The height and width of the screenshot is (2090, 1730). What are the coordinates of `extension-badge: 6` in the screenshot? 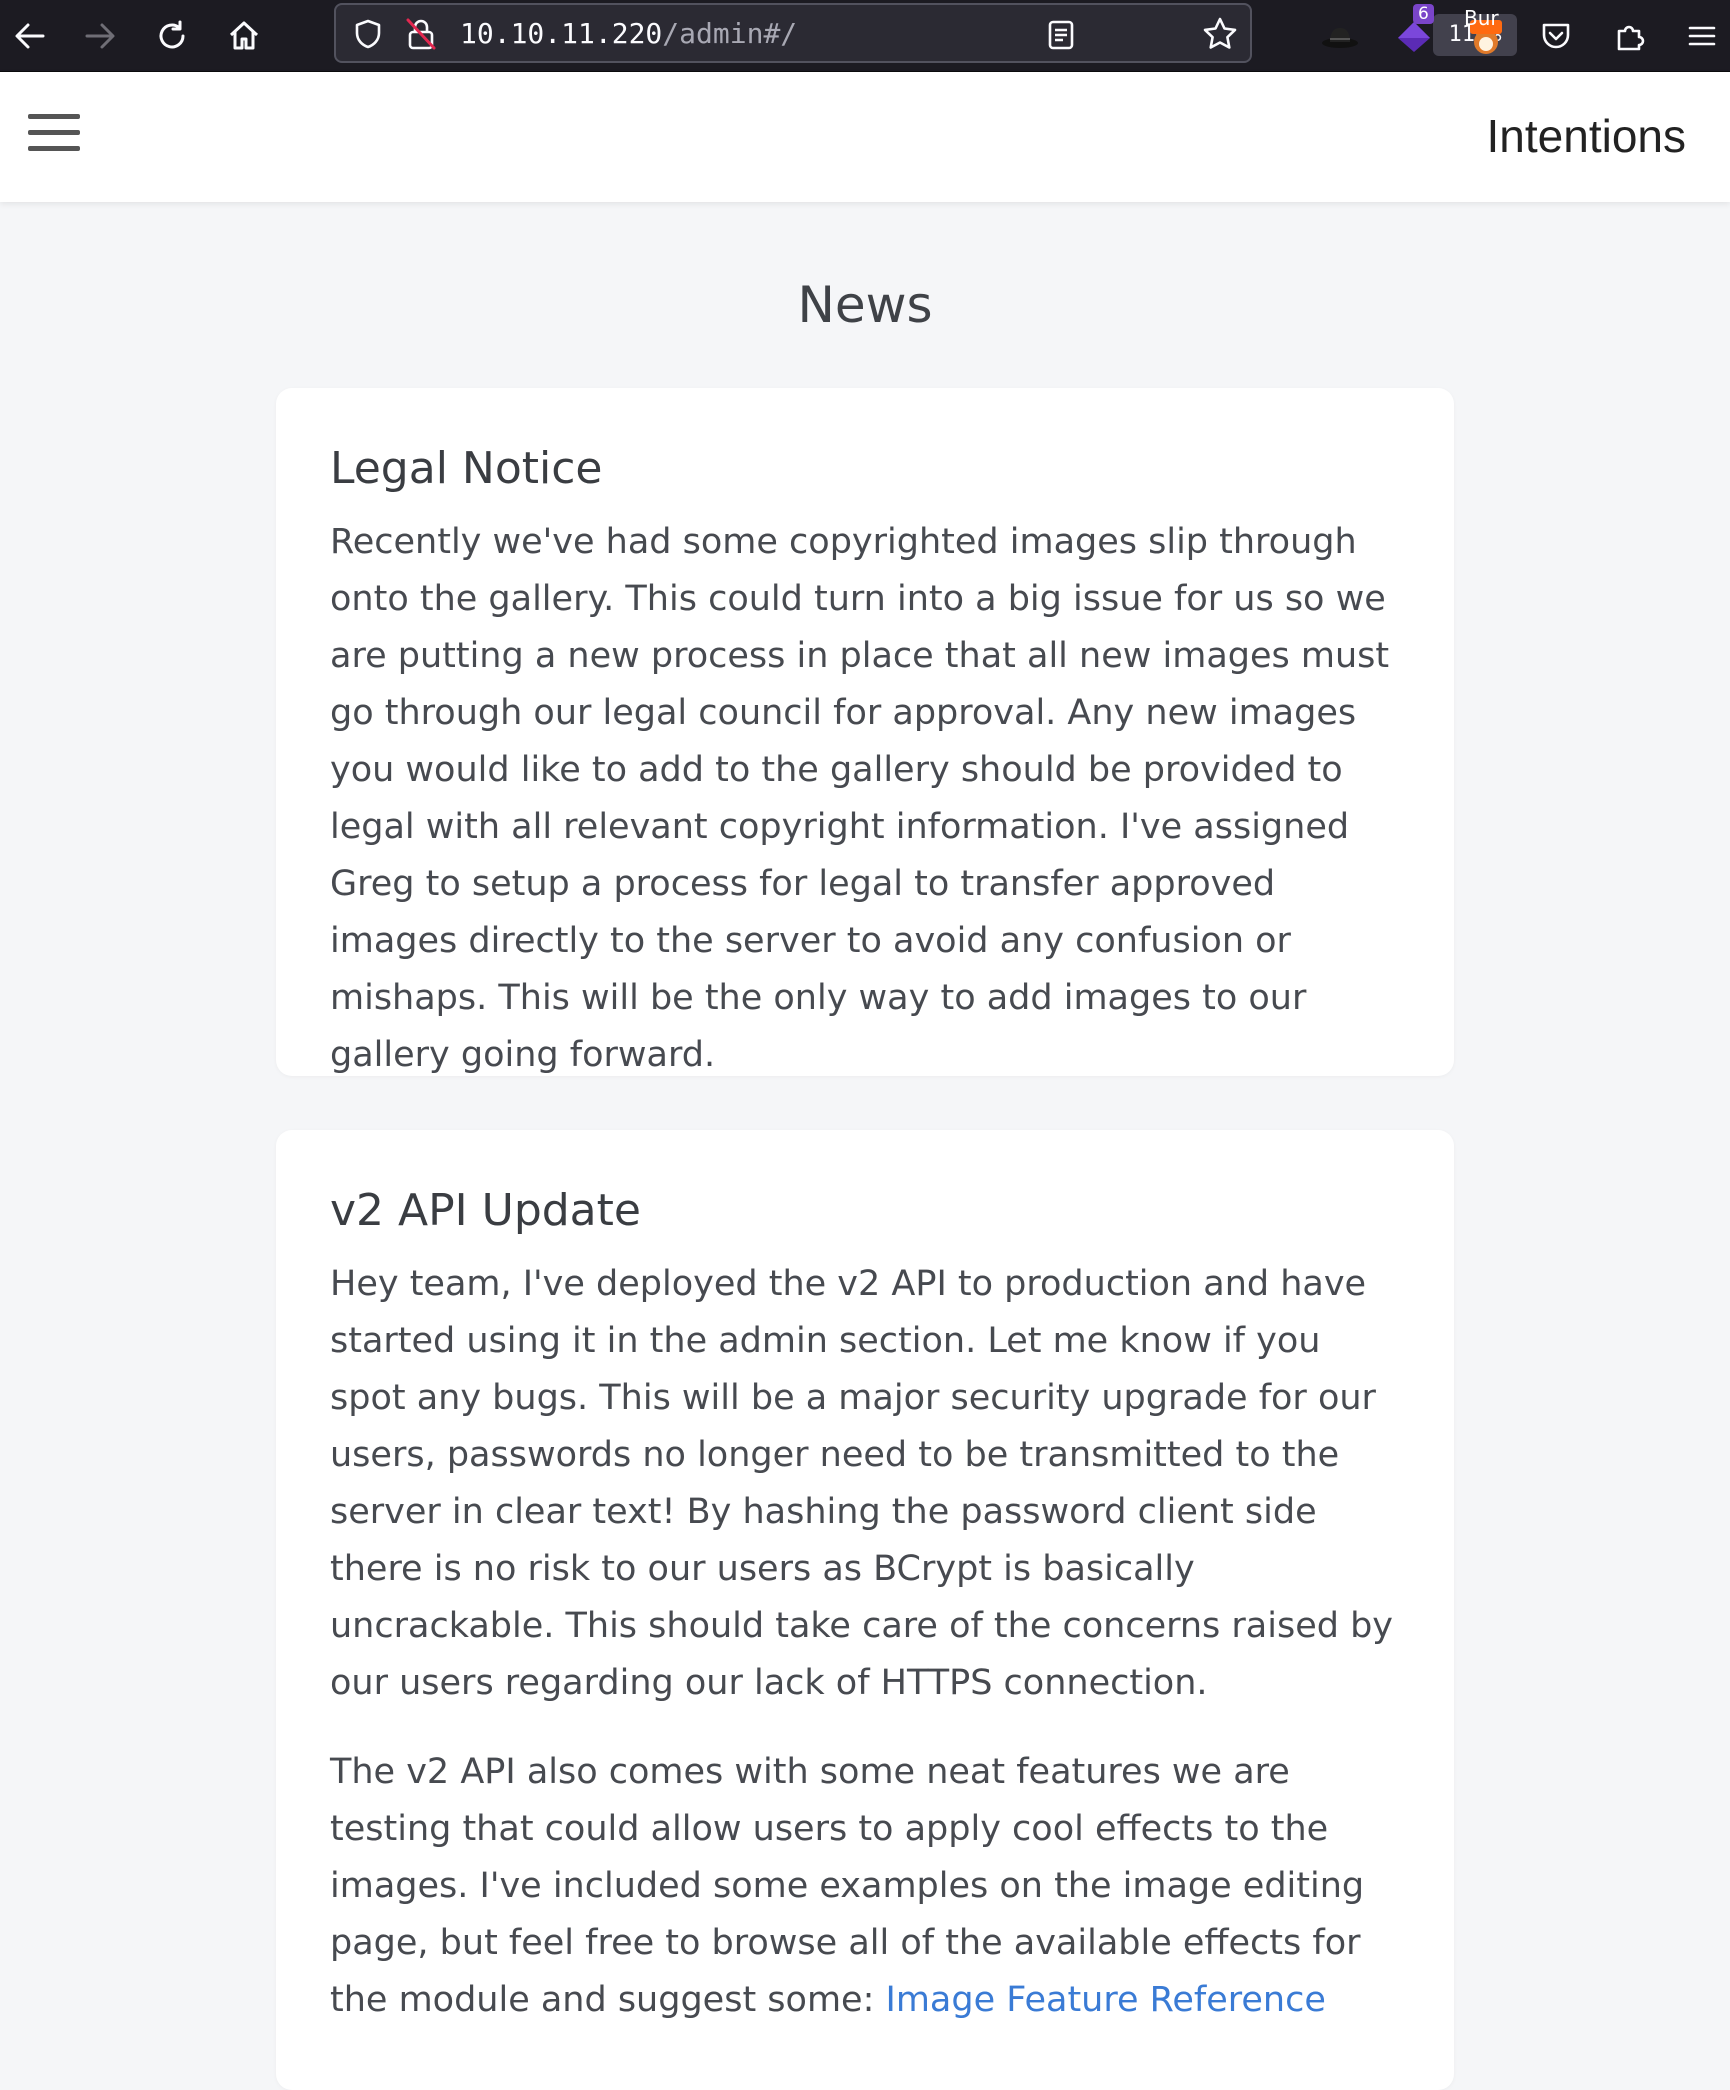 It's located at (1423, 14).